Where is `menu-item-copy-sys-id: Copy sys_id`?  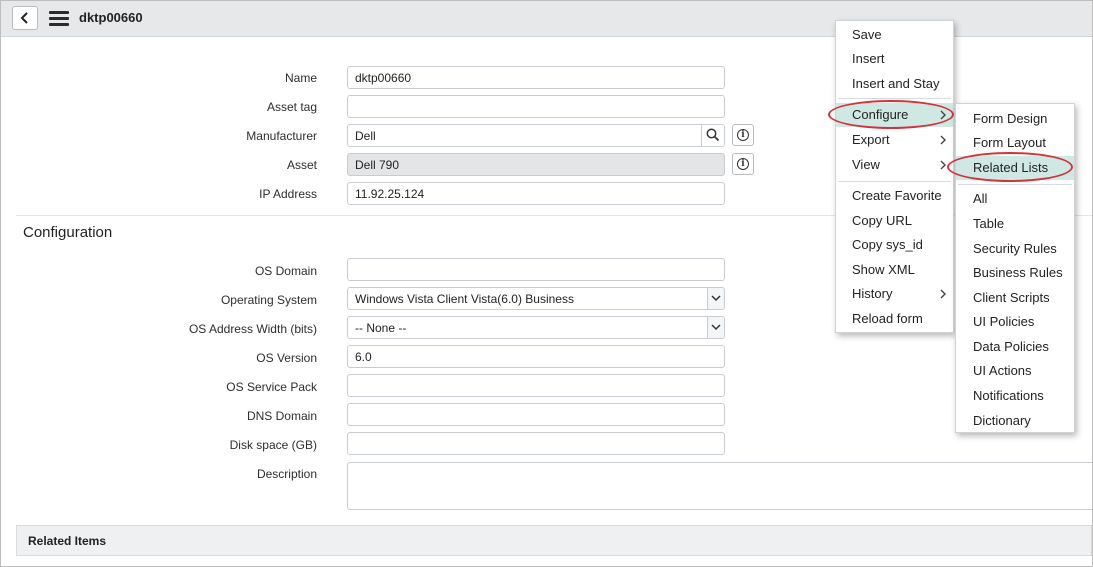
menu-item-copy-sys-id: Copy sys_id is located at coordinates (894, 245).